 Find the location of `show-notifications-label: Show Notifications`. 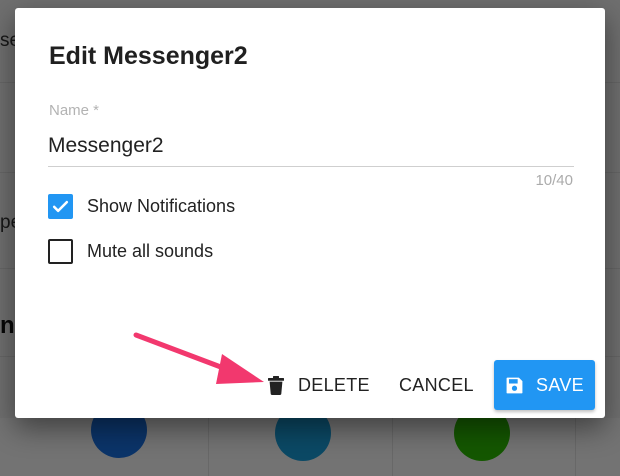

show-notifications-label: Show Notifications is located at coordinates (161, 206).